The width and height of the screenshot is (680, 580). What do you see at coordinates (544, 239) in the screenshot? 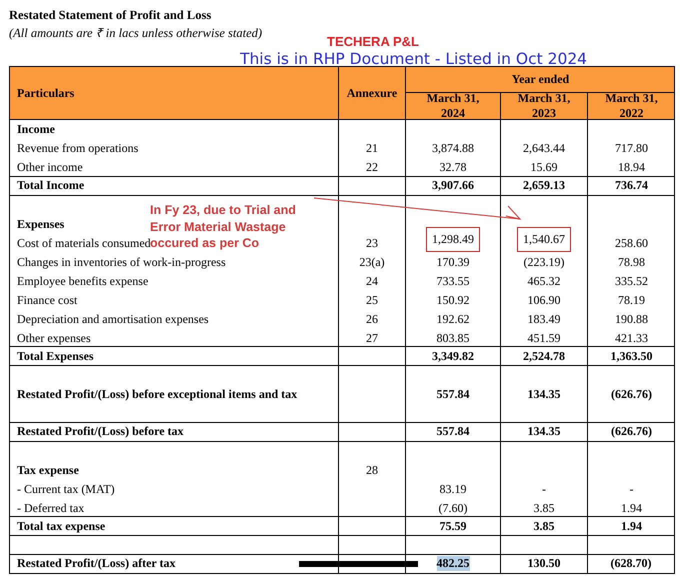
I see `boxed-value: 1,540.67` at bounding box center [544, 239].